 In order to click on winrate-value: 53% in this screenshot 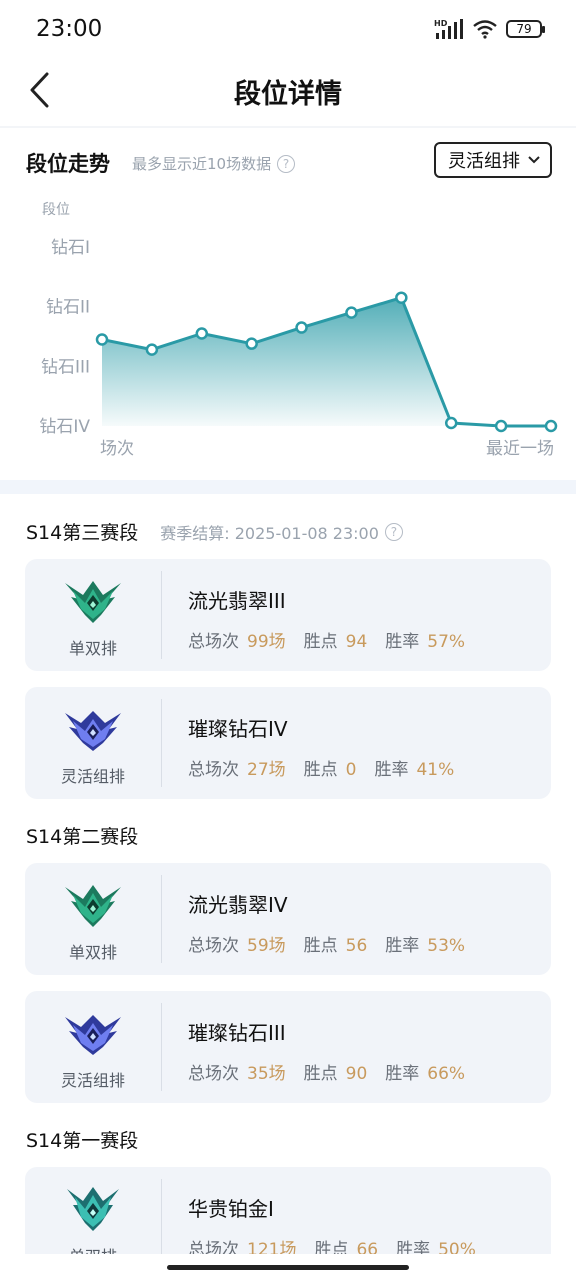, I will do `click(446, 946)`.